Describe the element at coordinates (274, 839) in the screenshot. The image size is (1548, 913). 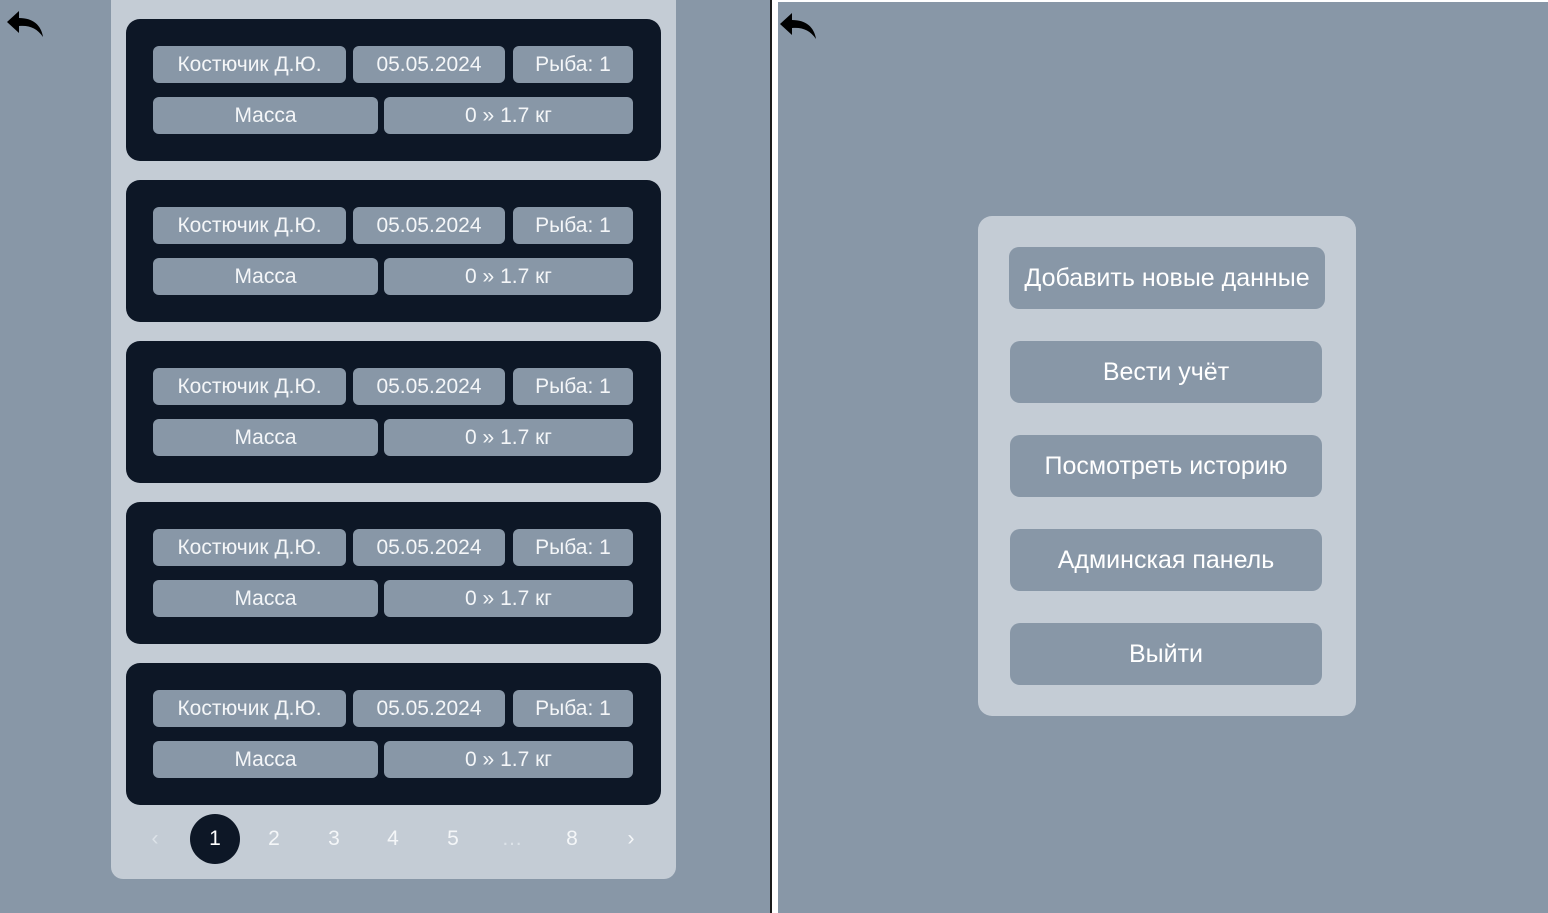
I see `page-2: 2` at that location.